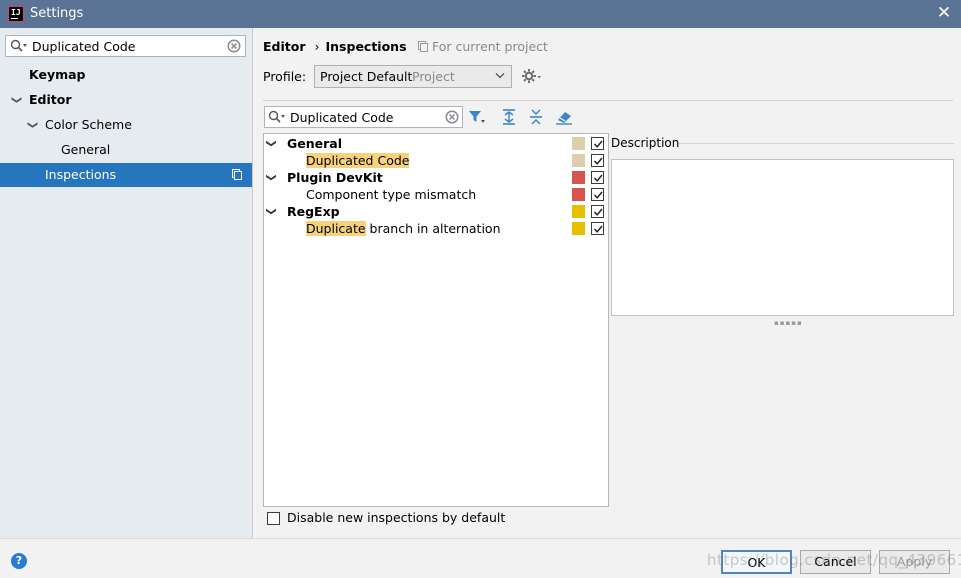  I want to click on splitter-grip-icon: ▪▪▪▪▪, so click(788, 323).